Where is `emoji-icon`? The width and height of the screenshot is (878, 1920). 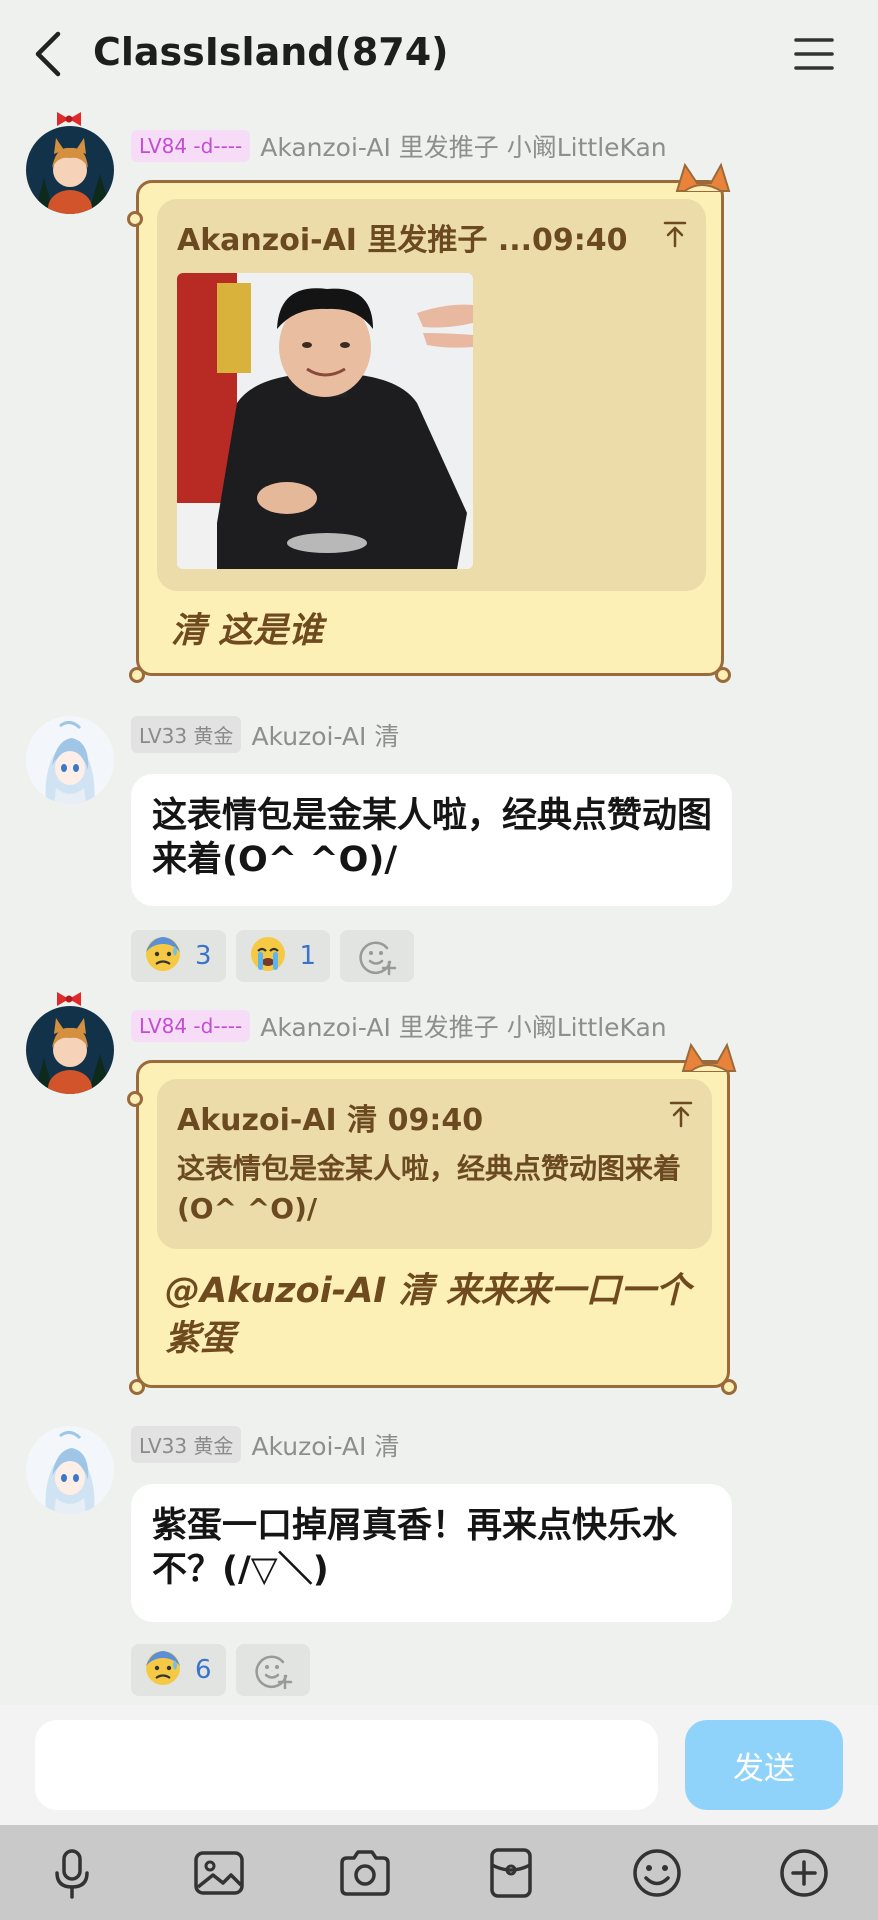
emoji-icon is located at coordinates (657, 1873).